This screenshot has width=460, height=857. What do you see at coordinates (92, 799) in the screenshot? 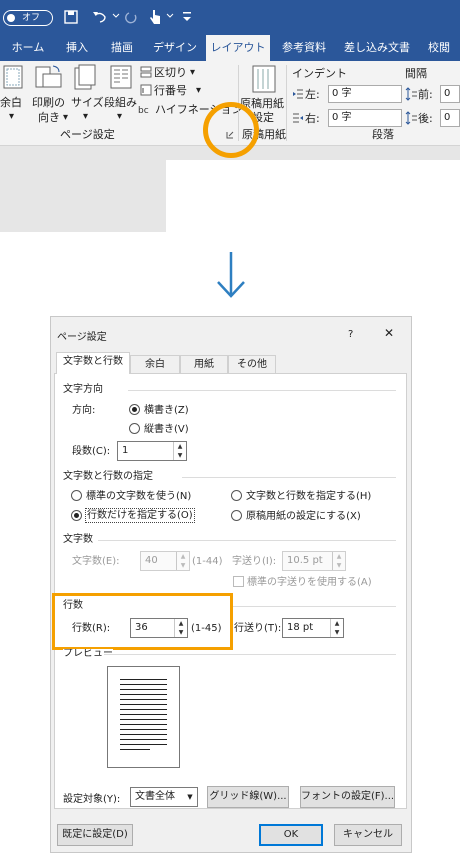
I see `apply-to-label: 設定対象(Y):` at bounding box center [92, 799].